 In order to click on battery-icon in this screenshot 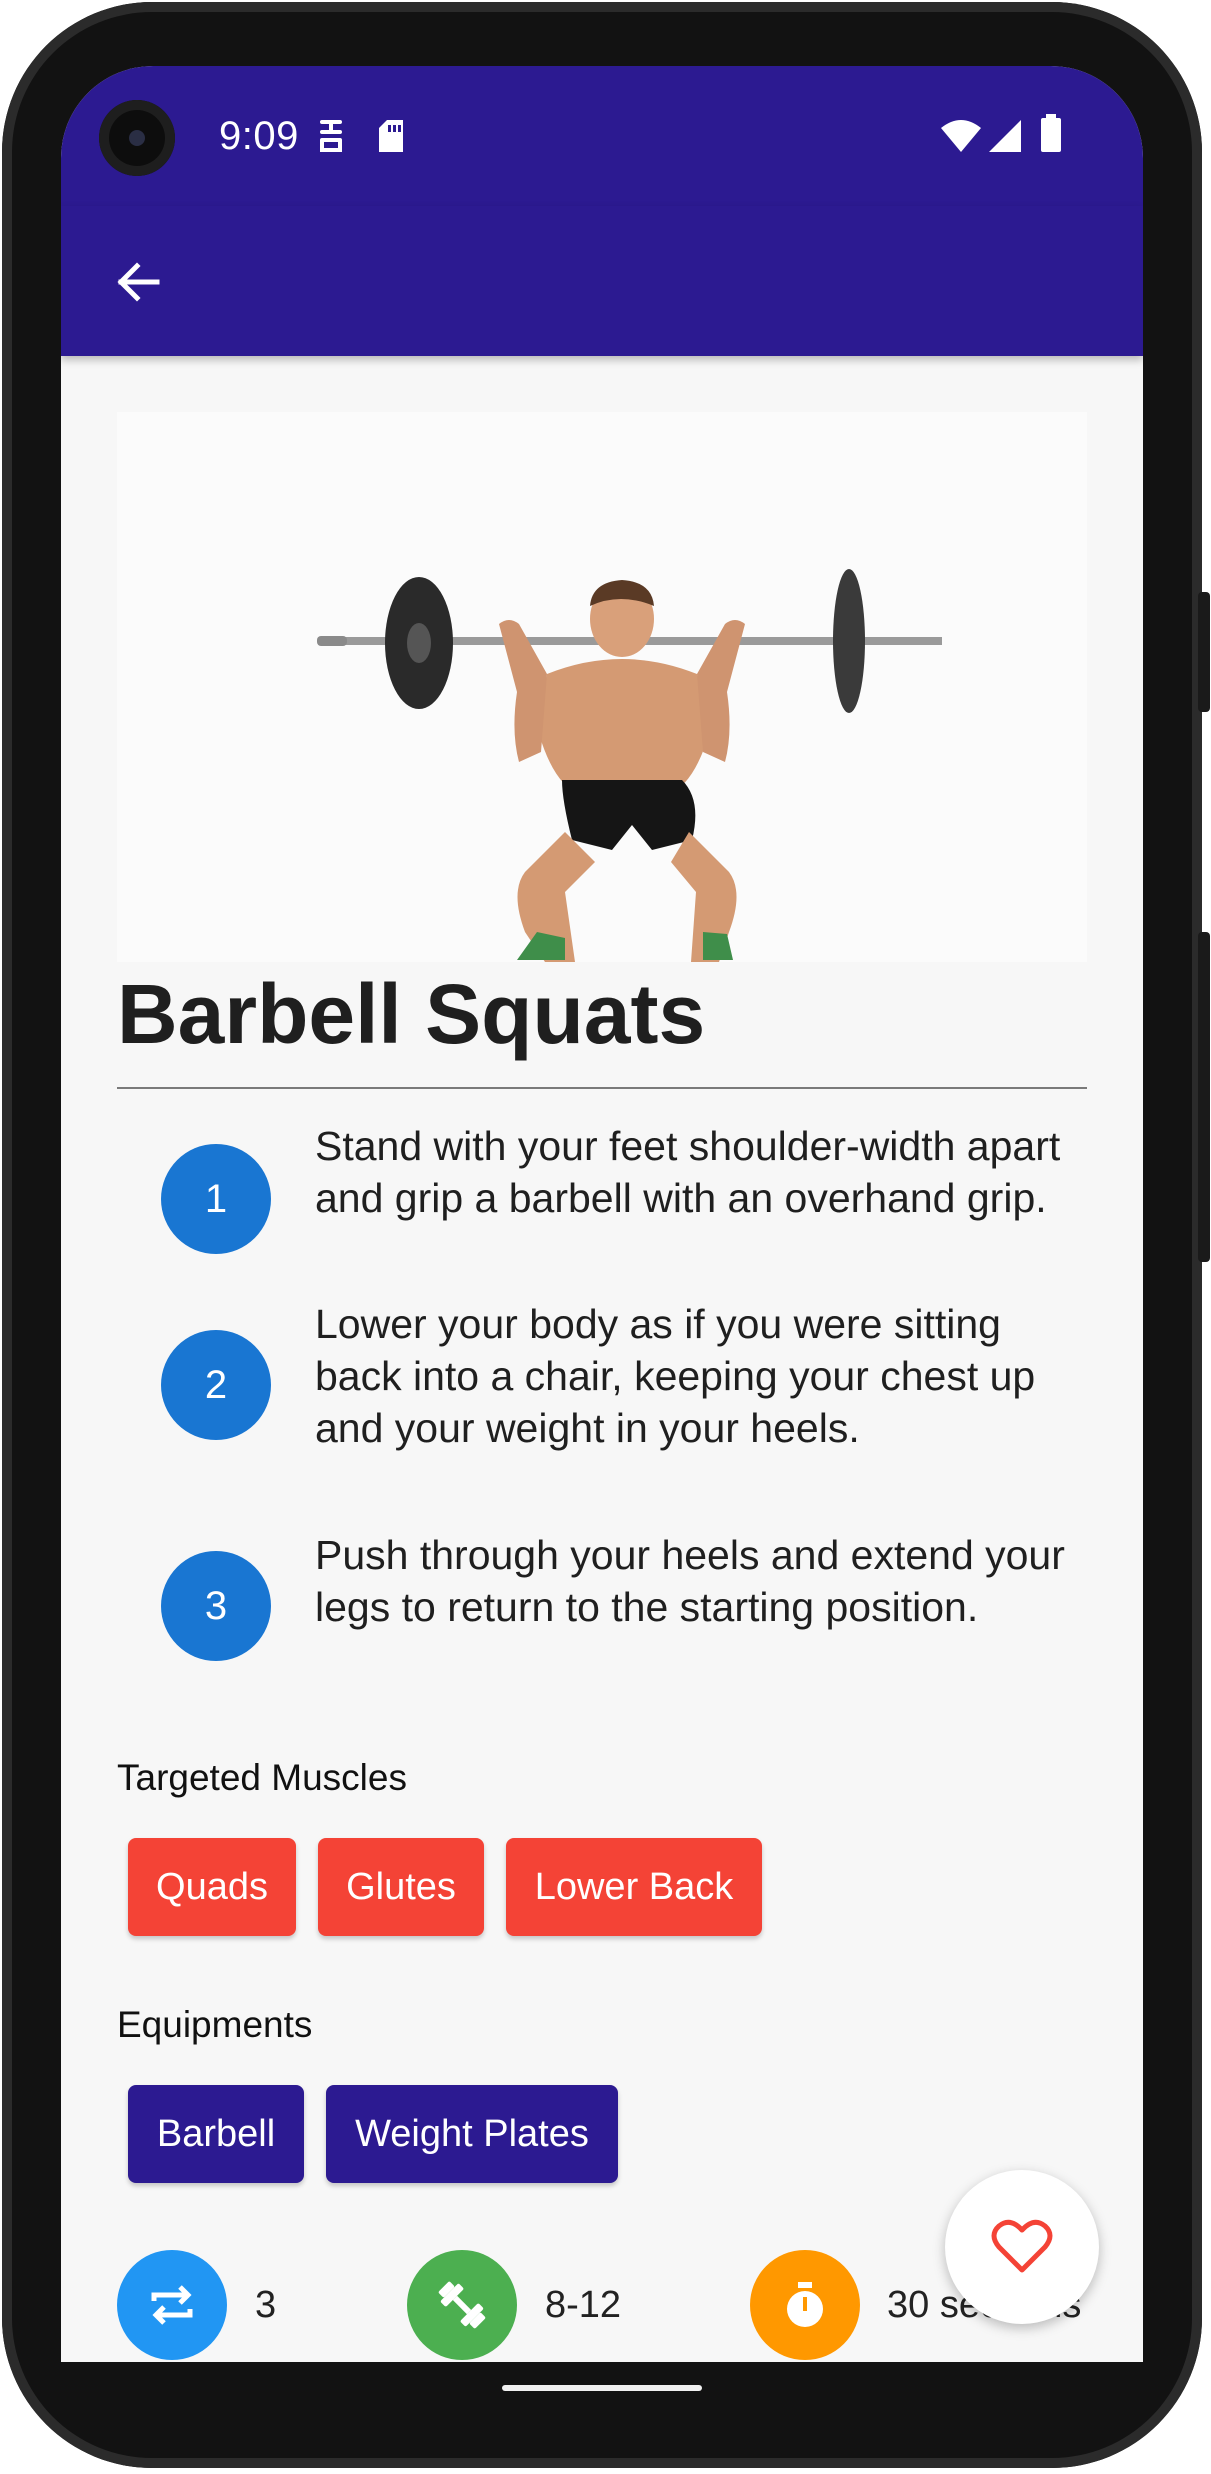, I will do `click(1051, 133)`.